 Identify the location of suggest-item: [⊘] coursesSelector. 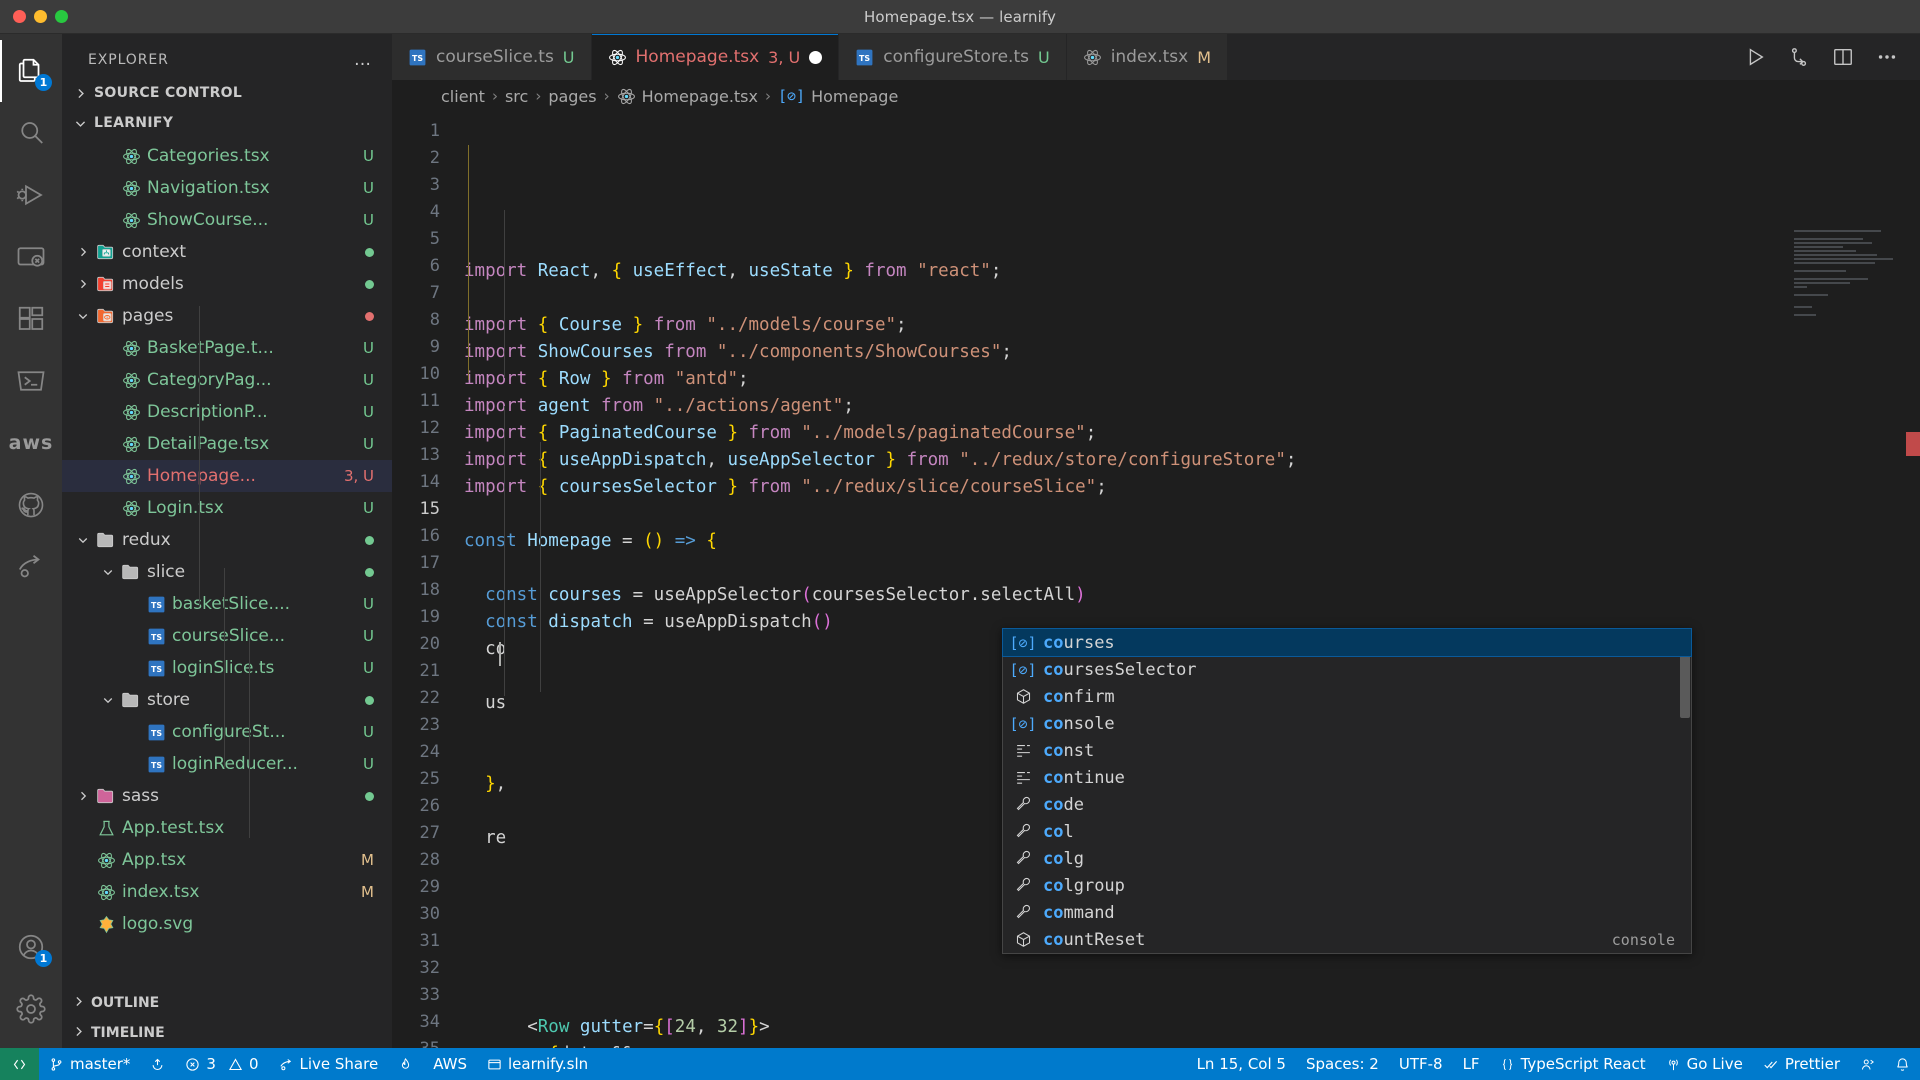
(1347, 669).